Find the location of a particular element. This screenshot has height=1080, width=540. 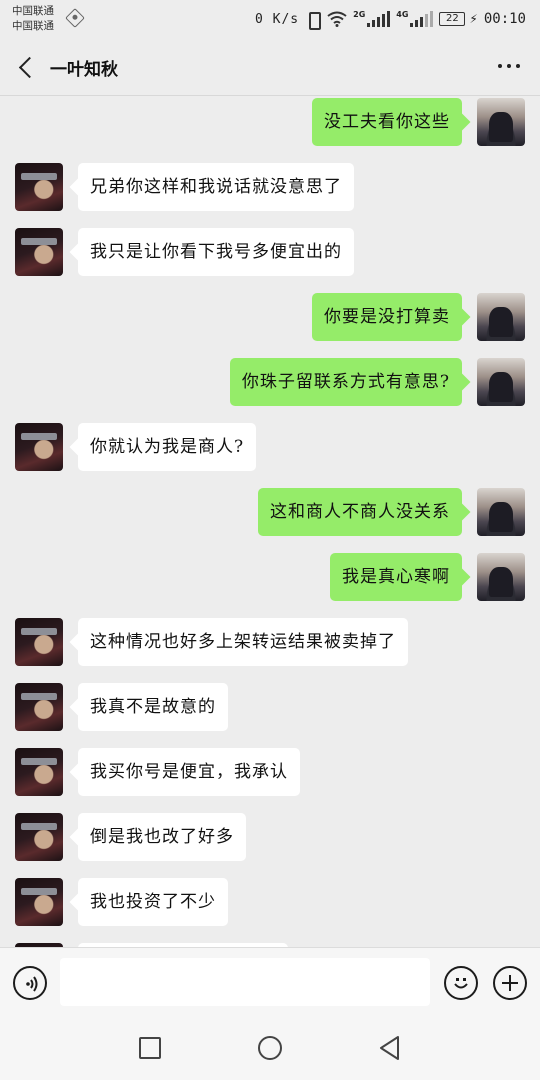

carrier-1: 中国联通 is located at coordinates (33, 11).